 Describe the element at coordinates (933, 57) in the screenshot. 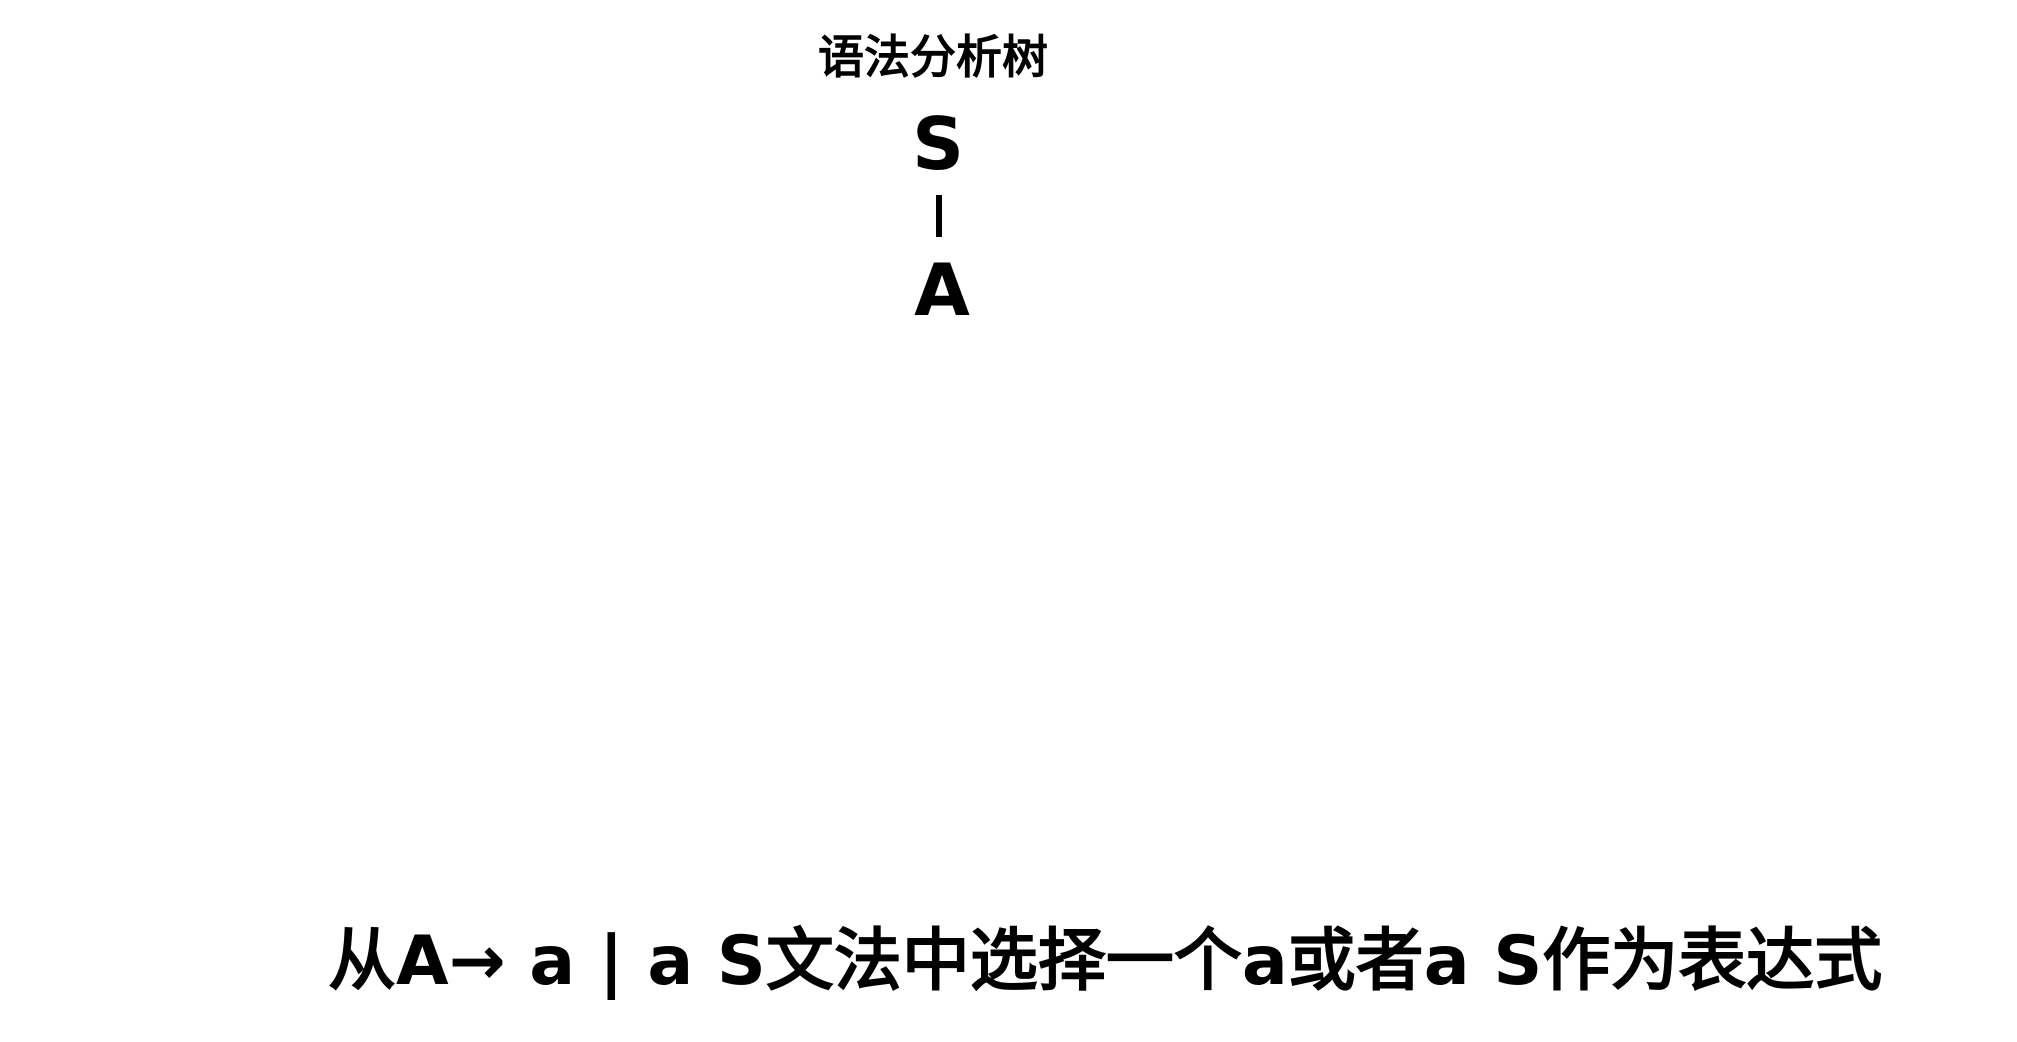

I see `diagram-title: 语法分析树` at that location.